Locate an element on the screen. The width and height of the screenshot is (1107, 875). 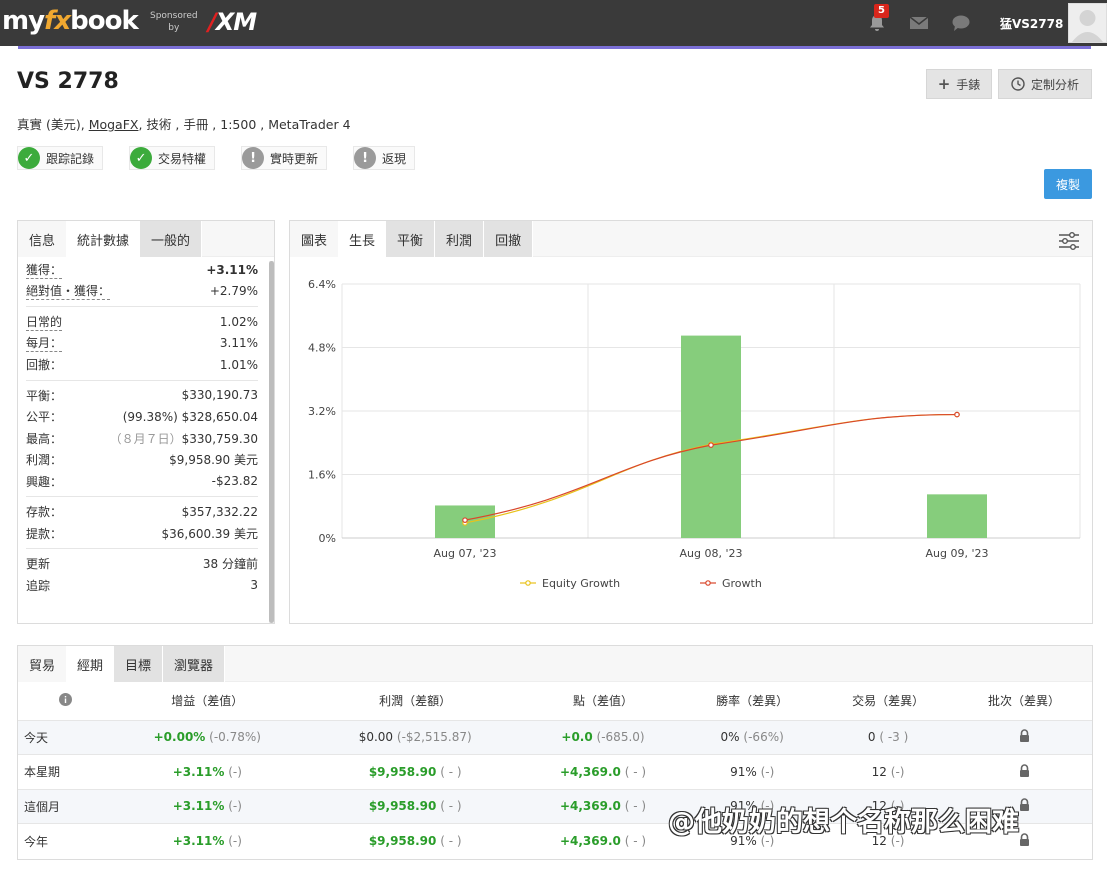
x-tick-label: Aug 07, '23 is located at coordinates (465, 553).